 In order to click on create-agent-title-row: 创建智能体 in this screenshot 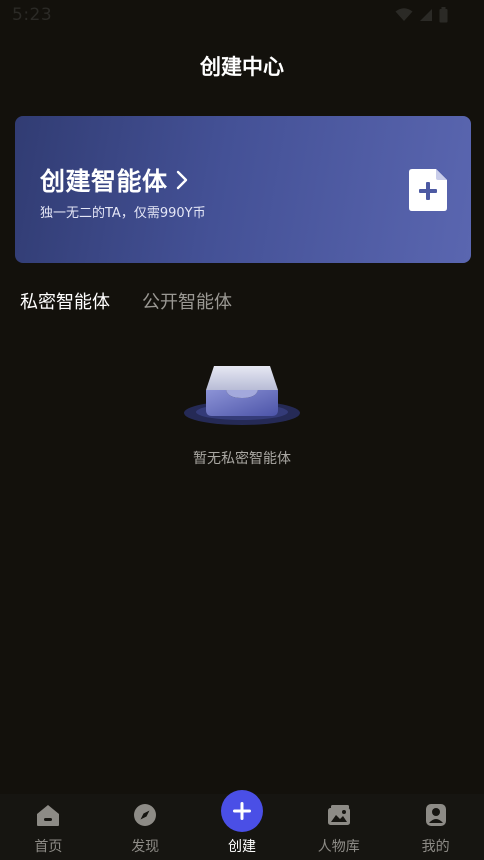, I will do `click(114, 180)`.